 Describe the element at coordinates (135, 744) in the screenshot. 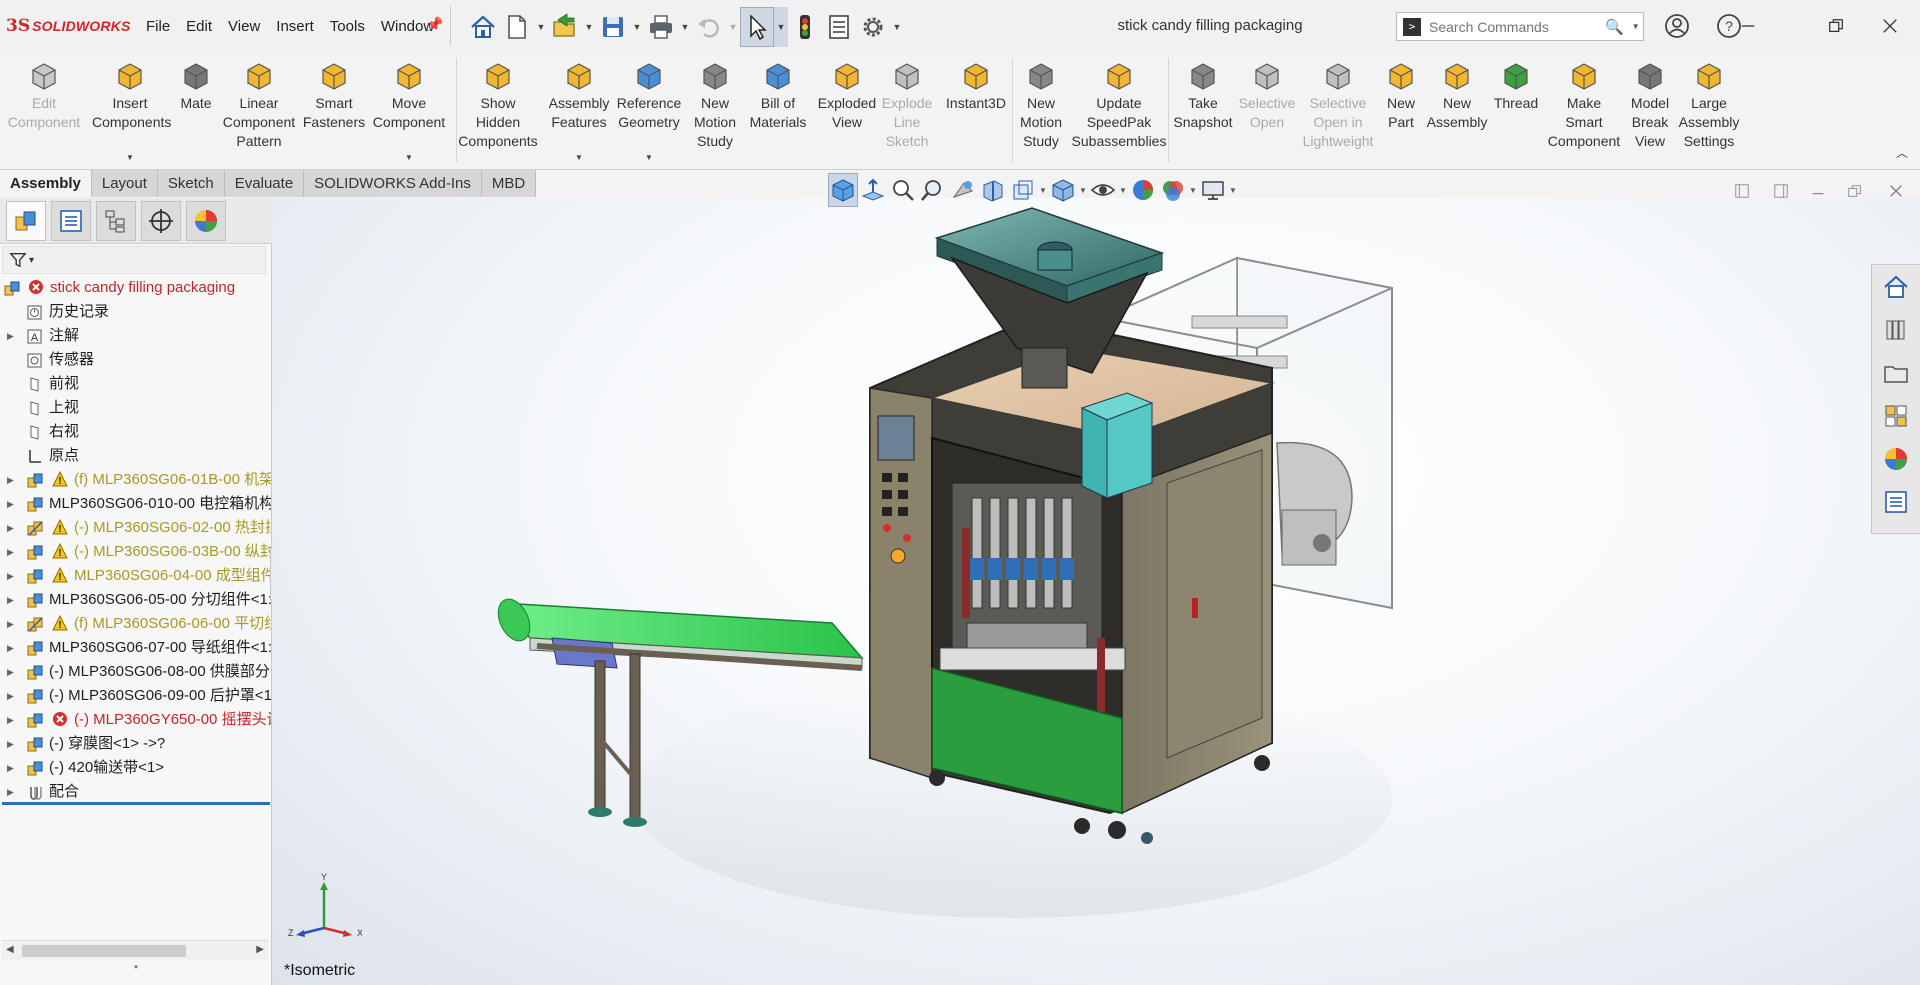

I see `tree-node: ▶ (-) 穿膜图<1> ->?` at that location.